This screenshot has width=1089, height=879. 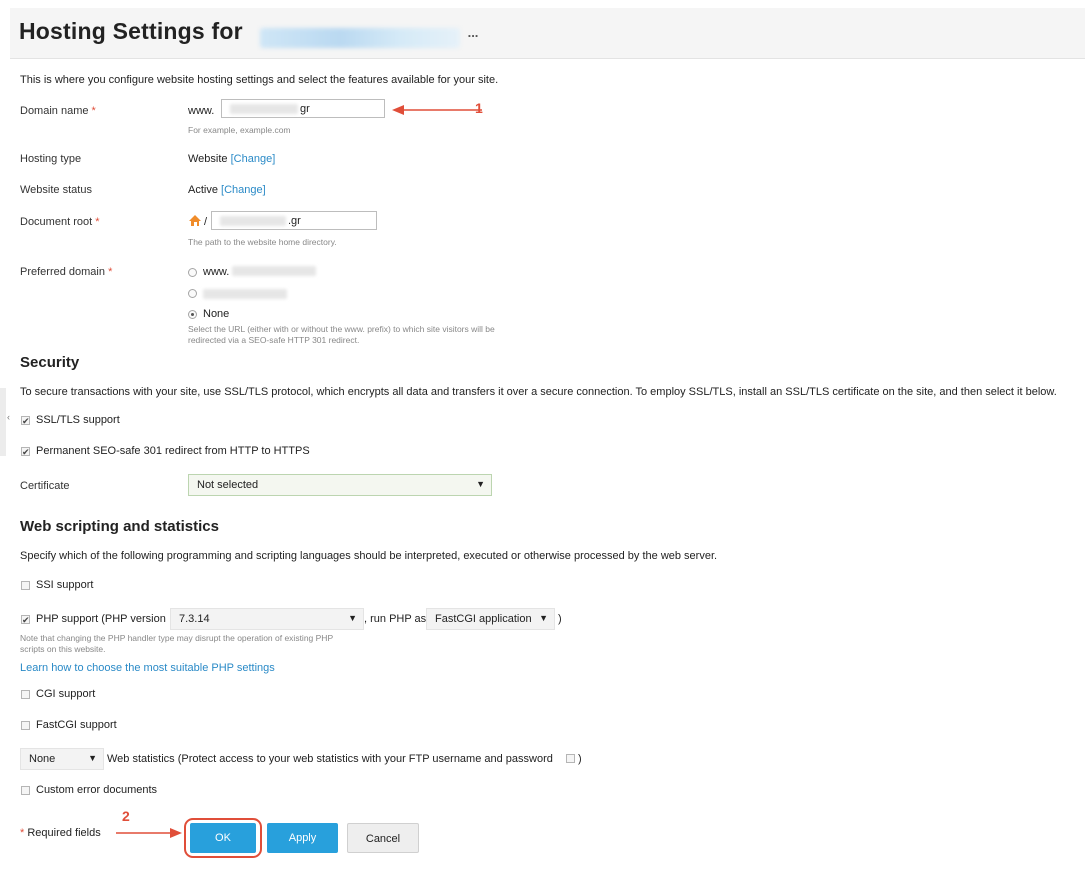 What do you see at coordinates (360, 38) in the screenshot?
I see `redacted-domain-name` at bounding box center [360, 38].